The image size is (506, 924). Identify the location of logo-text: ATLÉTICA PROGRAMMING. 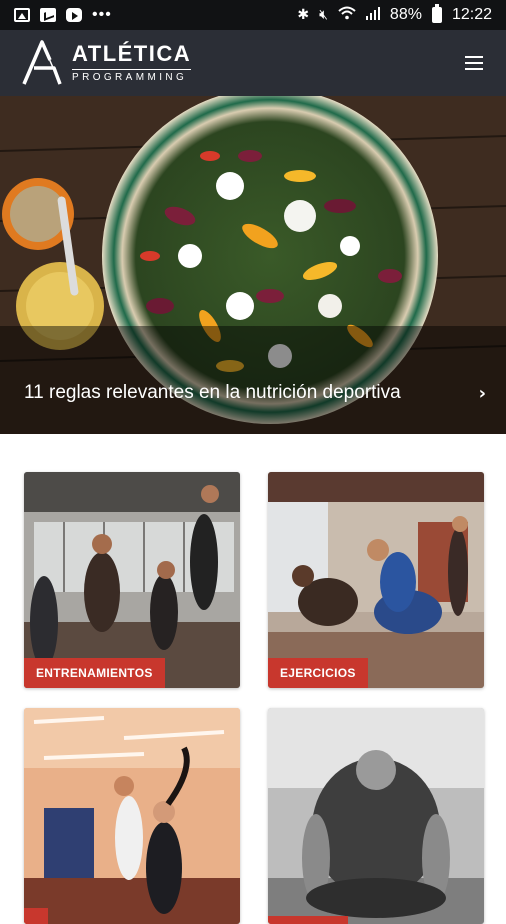
(132, 62).